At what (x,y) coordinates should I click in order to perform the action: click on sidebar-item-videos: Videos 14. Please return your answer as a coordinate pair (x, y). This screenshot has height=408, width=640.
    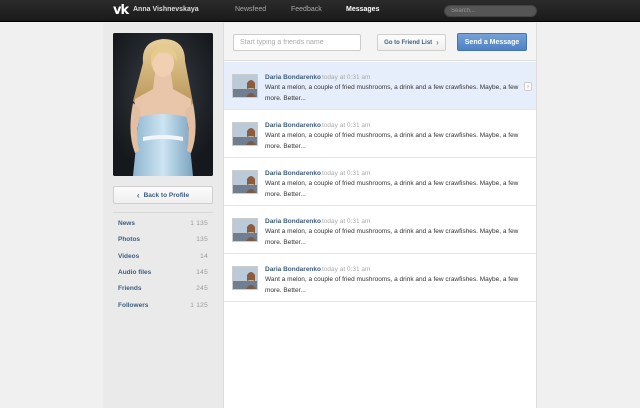
    Looking at the image, I should click on (163, 256).